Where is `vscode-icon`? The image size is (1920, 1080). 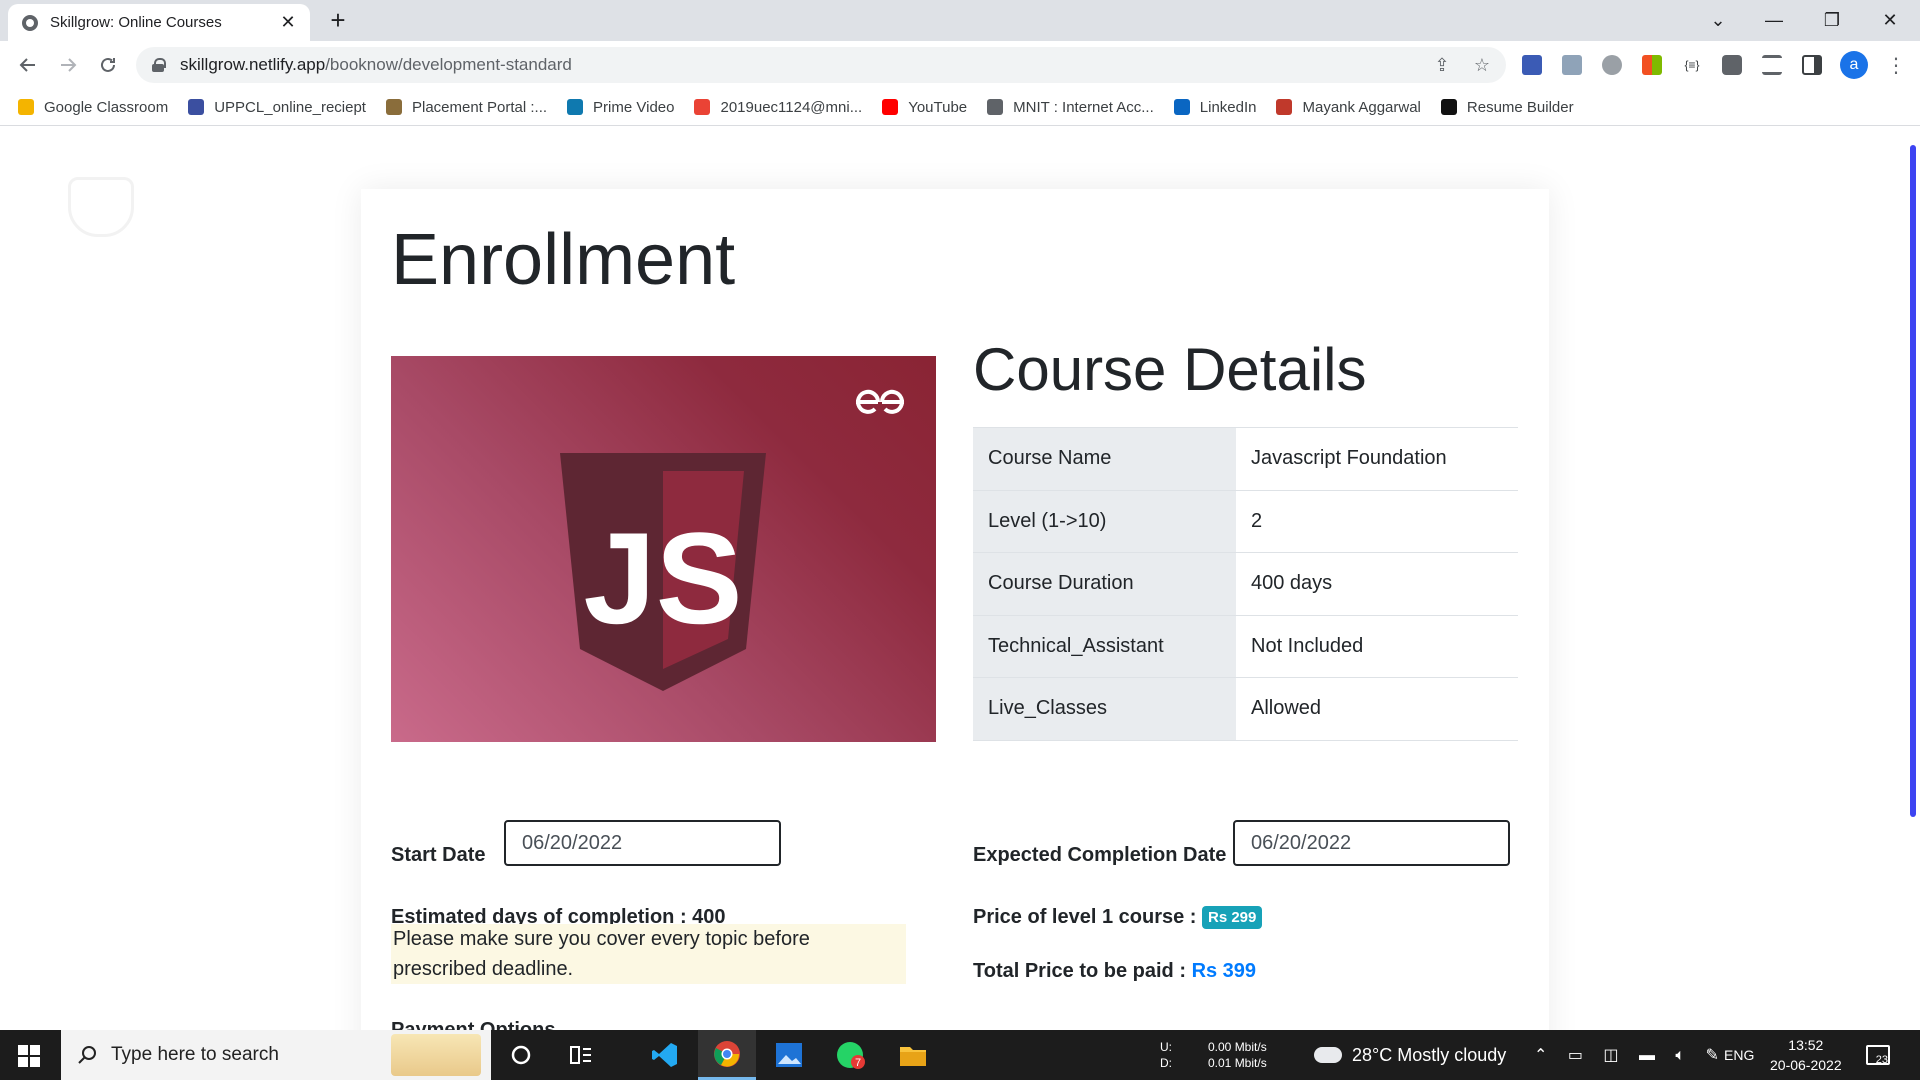 vscode-icon is located at coordinates (665, 1055).